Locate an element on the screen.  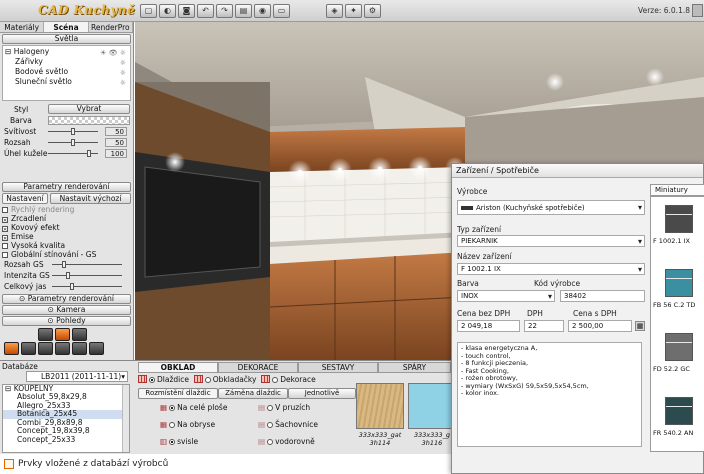
render-option: Zrcadlení is located at coordinates (66, 218).